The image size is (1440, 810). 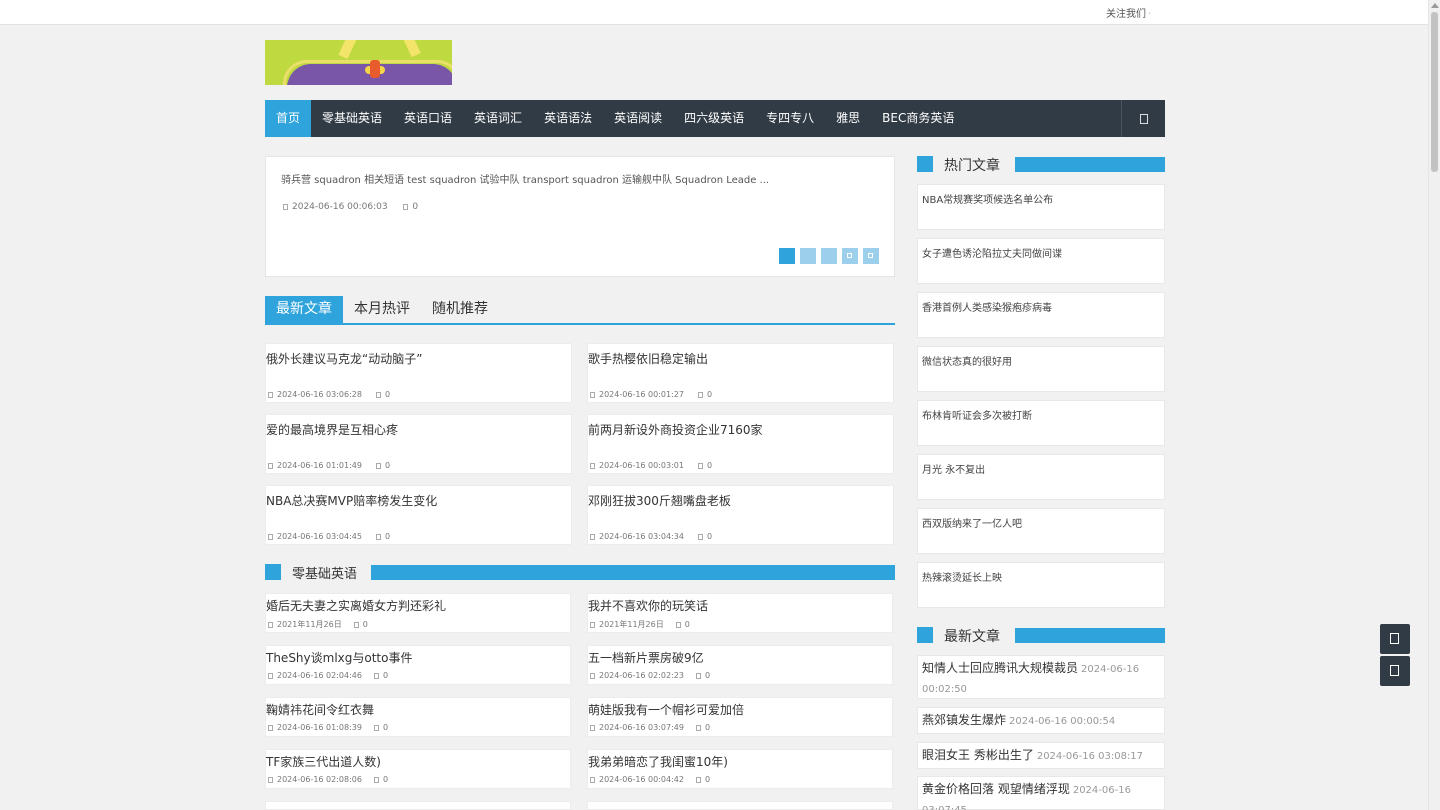 I want to click on back-to-top-button, so click(x=1395, y=671).